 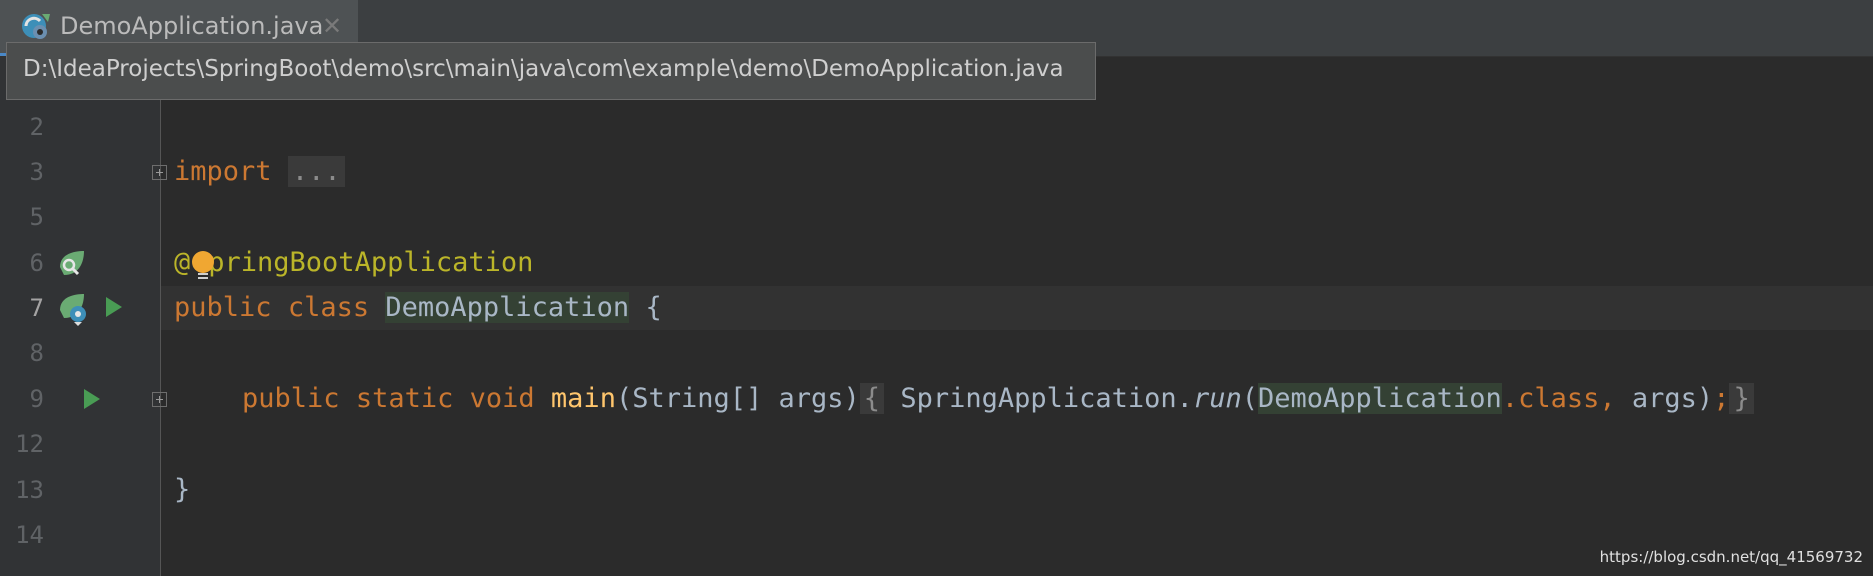 I want to click on params: (String[] args), so click(x=737, y=398).